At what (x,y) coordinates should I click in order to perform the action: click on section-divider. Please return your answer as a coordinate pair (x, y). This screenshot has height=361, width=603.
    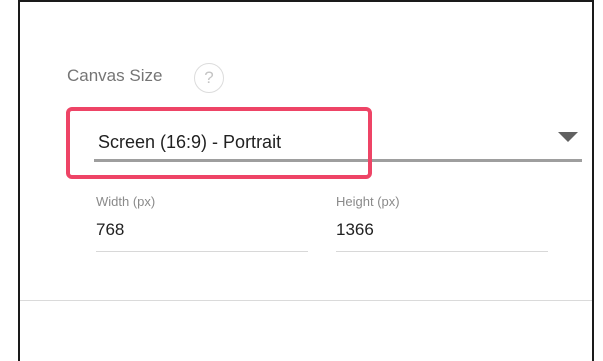
    Looking at the image, I should click on (306, 300).